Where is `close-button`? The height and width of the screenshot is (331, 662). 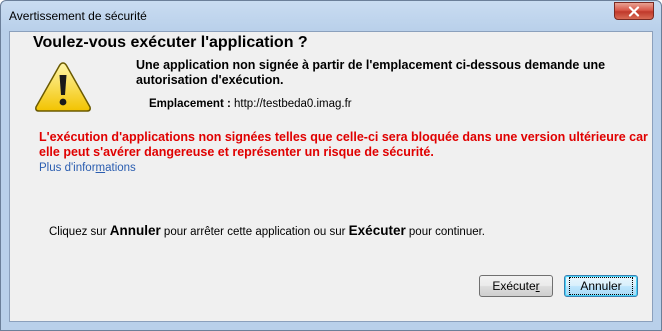 close-button is located at coordinates (634, 11).